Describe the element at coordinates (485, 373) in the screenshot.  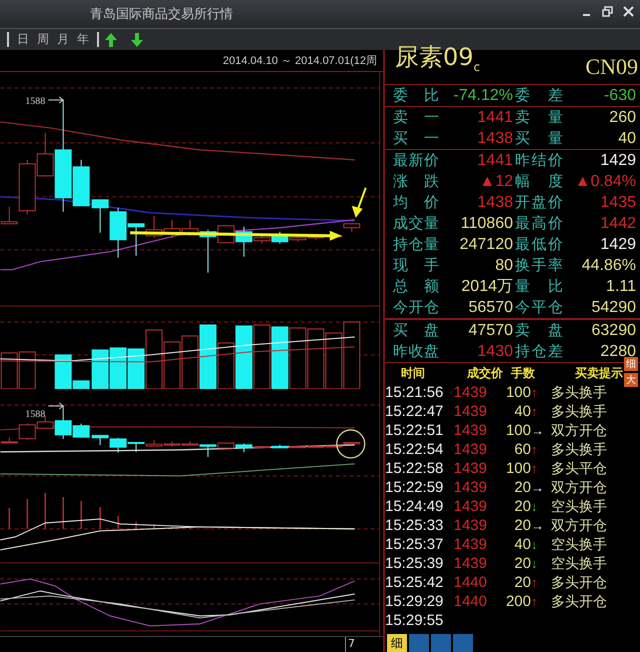
I see `column-header: 成交价` at that location.